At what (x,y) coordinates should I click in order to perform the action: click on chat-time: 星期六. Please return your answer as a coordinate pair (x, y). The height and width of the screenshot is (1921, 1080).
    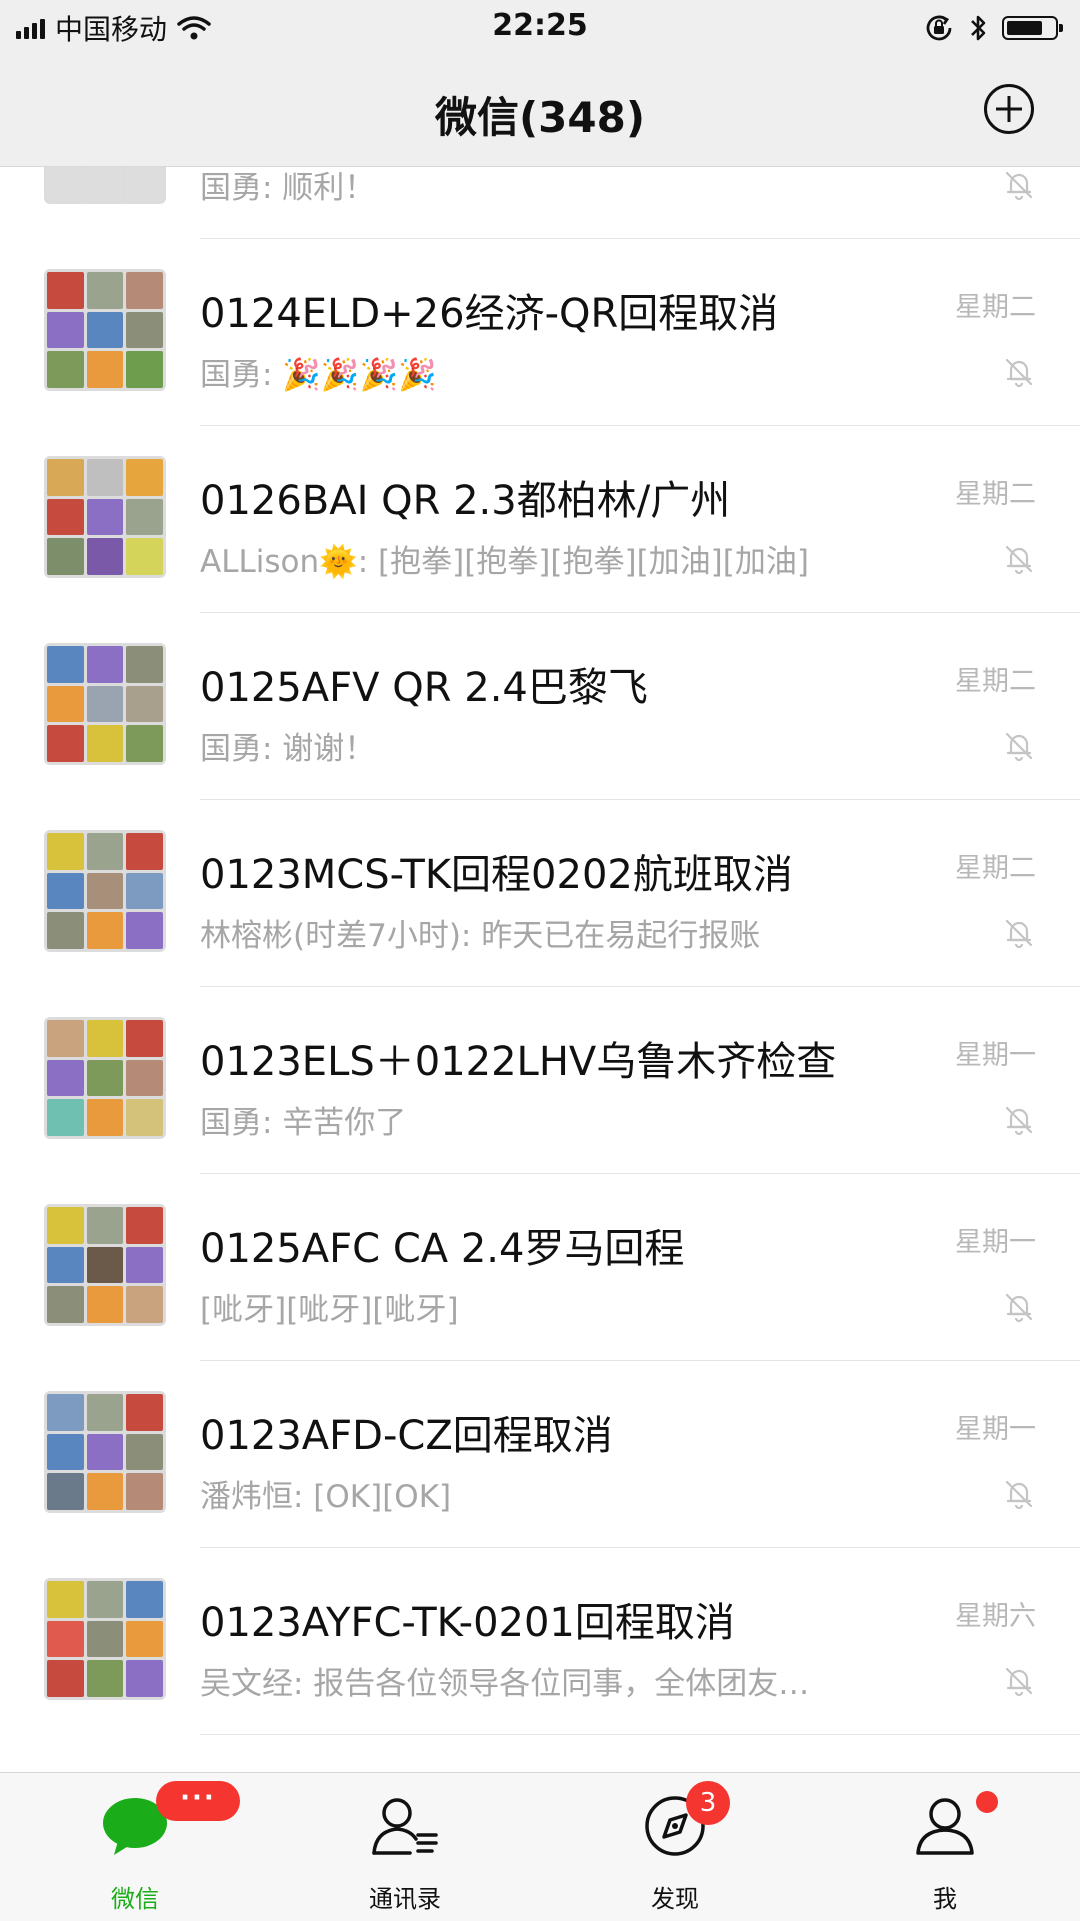
    Looking at the image, I should click on (995, 1616).